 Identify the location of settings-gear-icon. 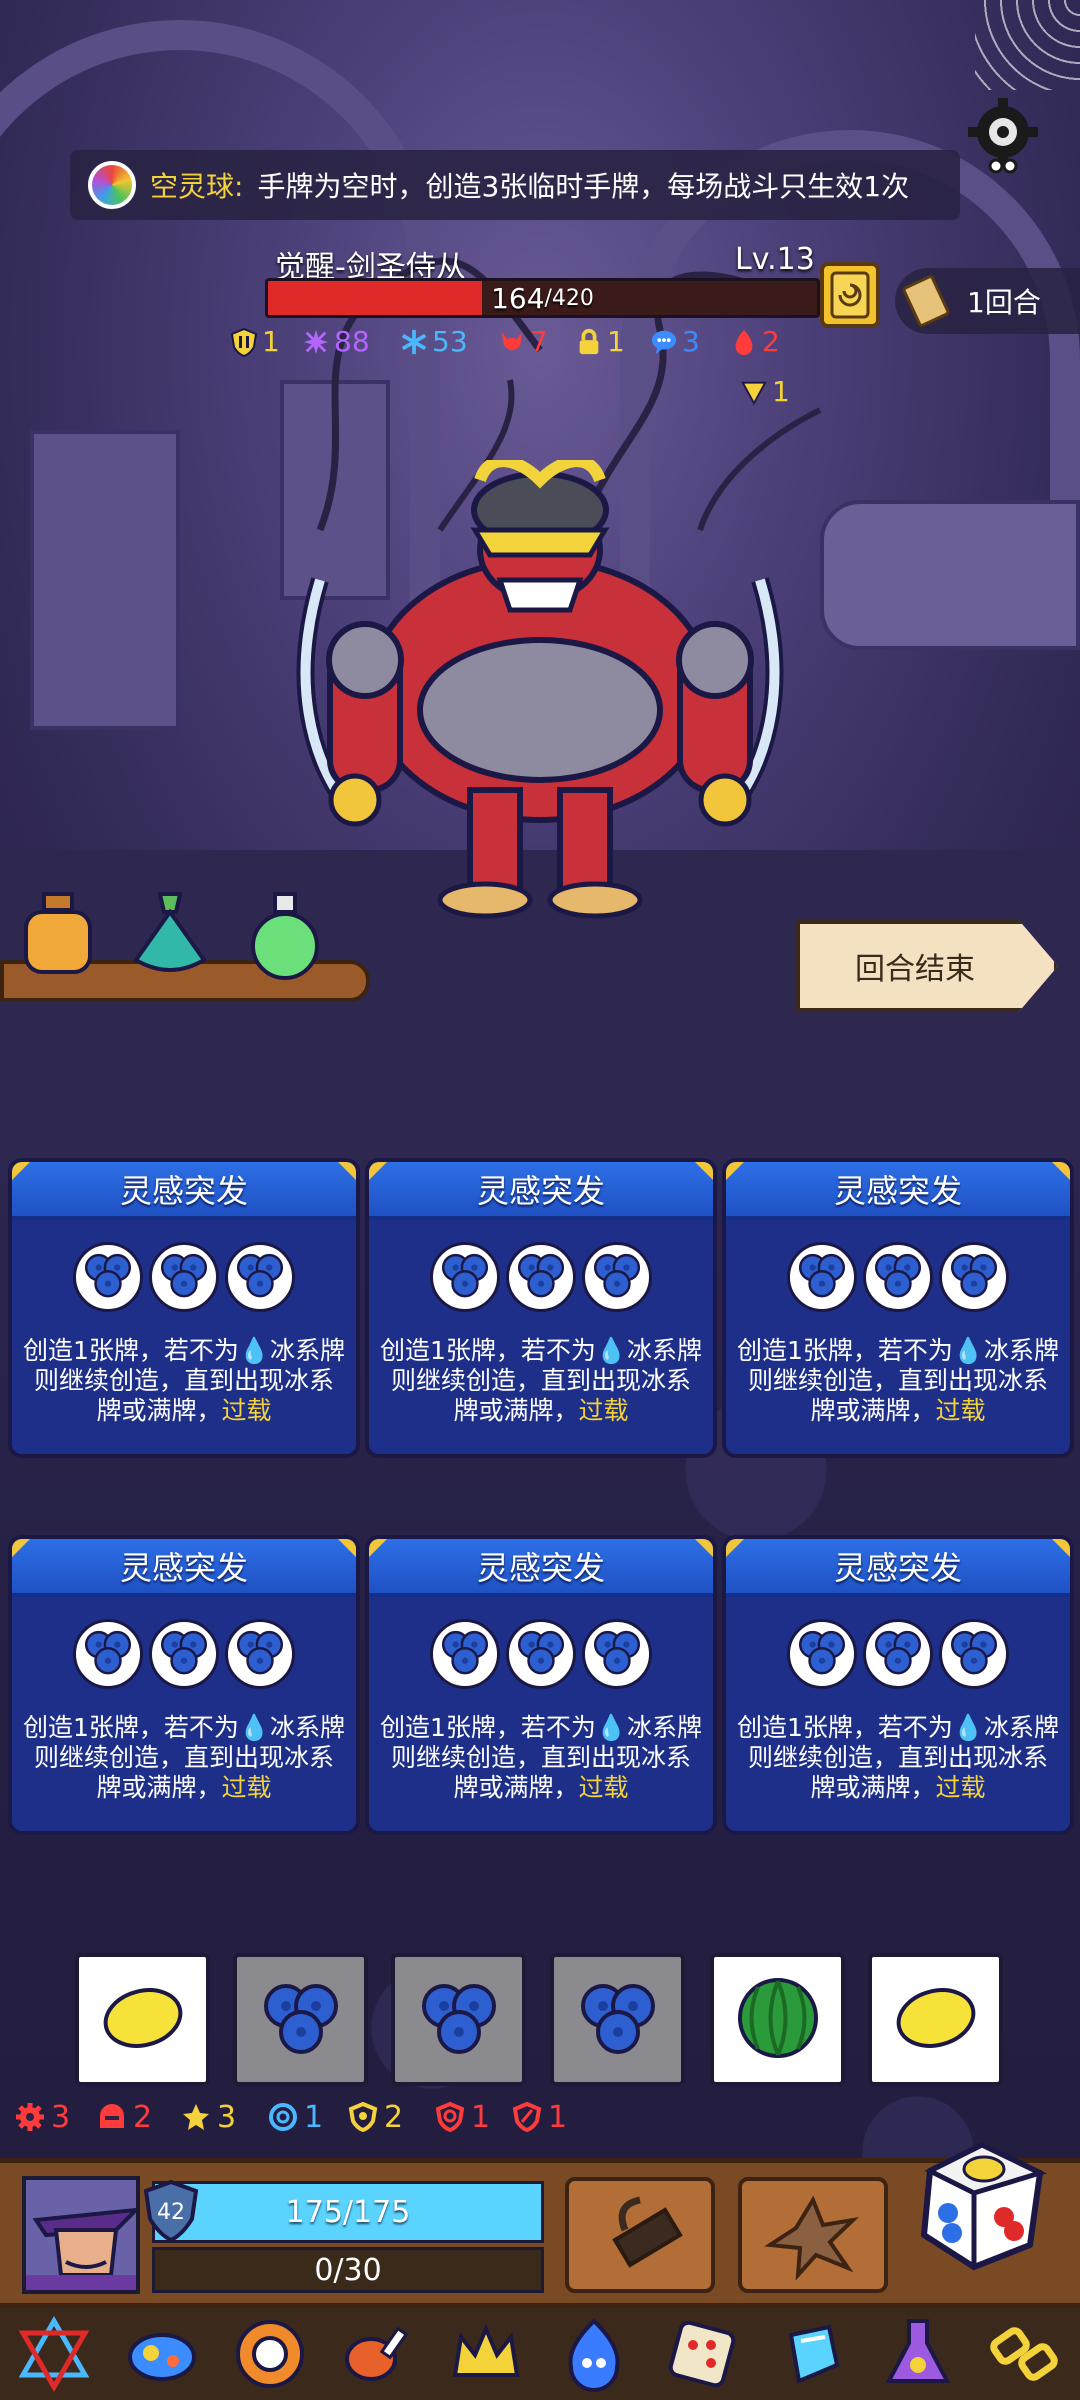
(1003, 137).